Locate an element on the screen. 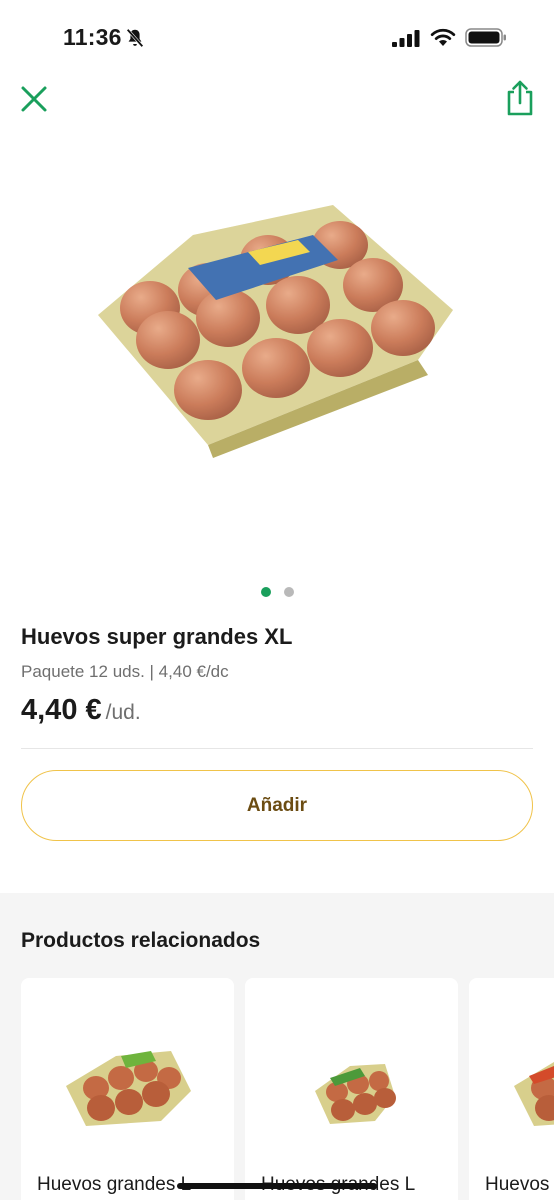  product-price: 4,40 € is located at coordinates (61, 710).